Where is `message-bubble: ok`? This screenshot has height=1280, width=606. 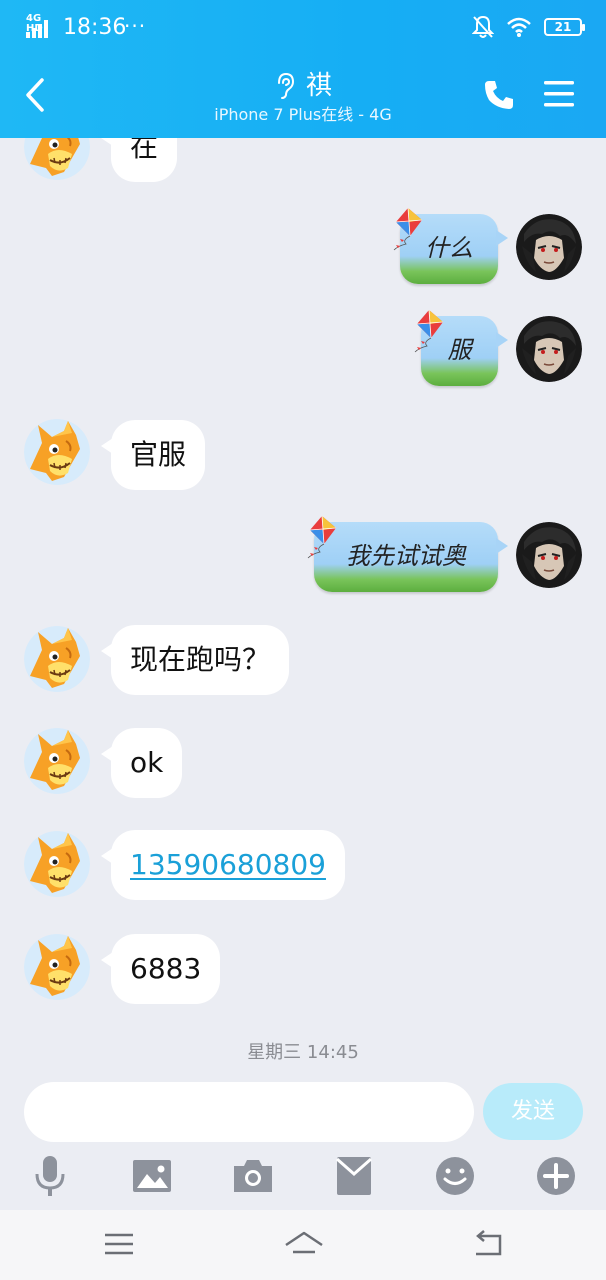
message-bubble: ok is located at coordinates (141, 763).